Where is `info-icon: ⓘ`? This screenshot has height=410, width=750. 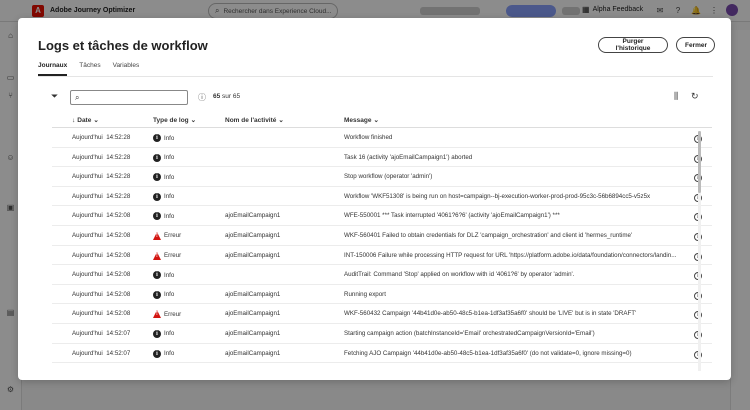 info-icon: ⓘ is located at coordinates (202, 97).